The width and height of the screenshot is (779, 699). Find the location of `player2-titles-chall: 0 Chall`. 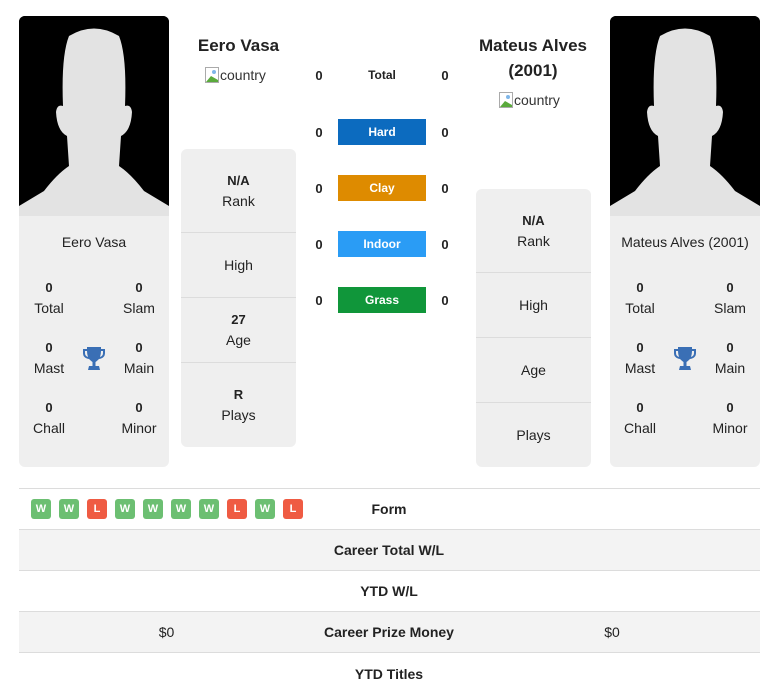

player2-titles-chall: 0 Chall is located at coordinates (640, 418).